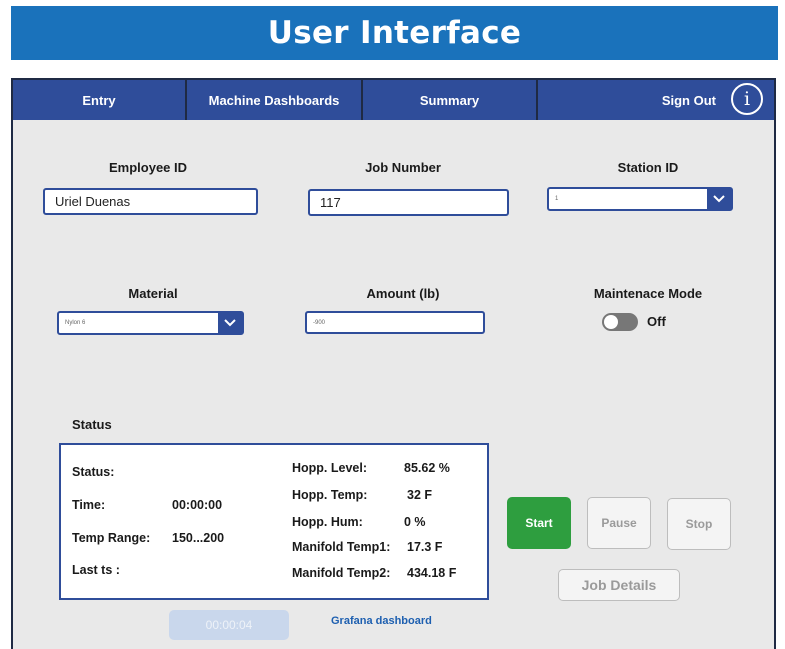  Describe the element at coordinates (648, 167) in the screenshot. I see `station-id-label: Station ID` at that location.